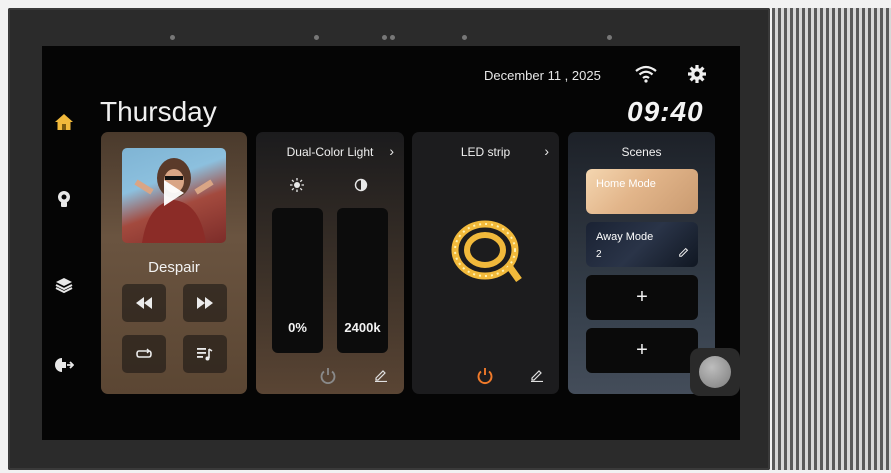 The width and height of the screenshot is (891, 473). I want to click on sidebar-item-lights, so click(64, 200).